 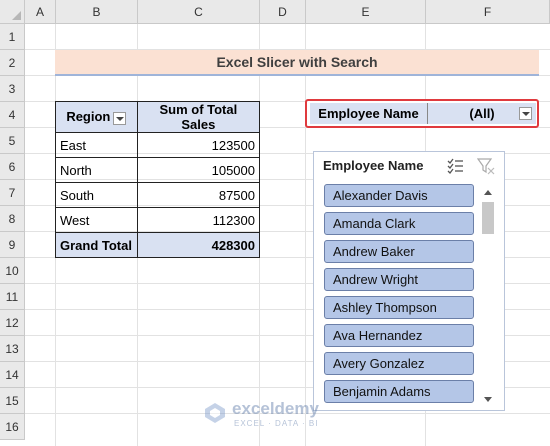 I want to click on column-label: C, so click(x=198, y=11).